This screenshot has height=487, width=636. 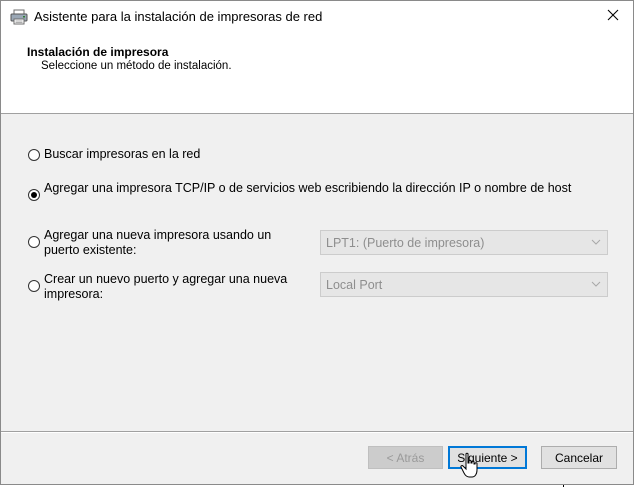 I want to click on footer-divider-highlight, so click(x=317, y=432).